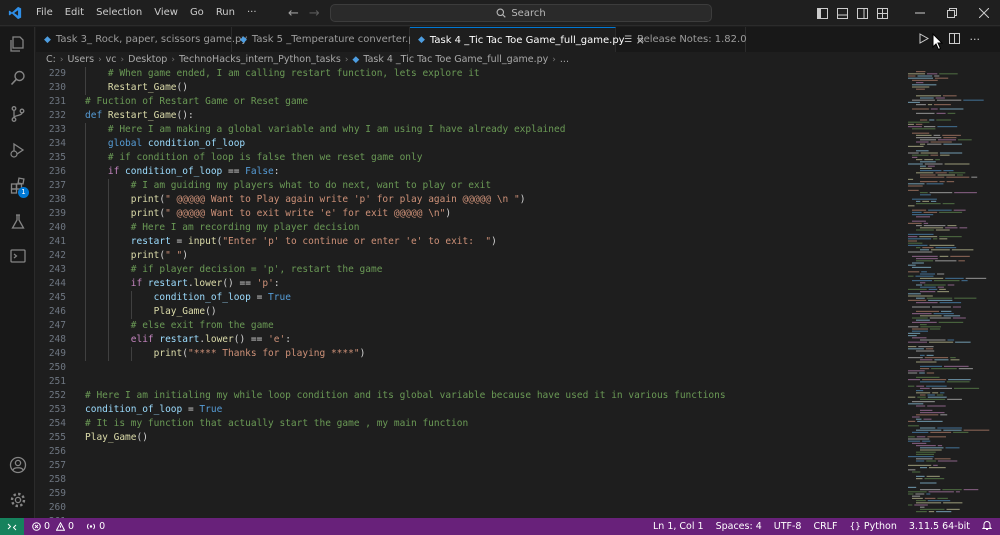 This screenshot has height=535, width=1000. Describe the element at coordinates (469, 256) in the screenshot. I see `code-line: 242 print(" ")` at that location.